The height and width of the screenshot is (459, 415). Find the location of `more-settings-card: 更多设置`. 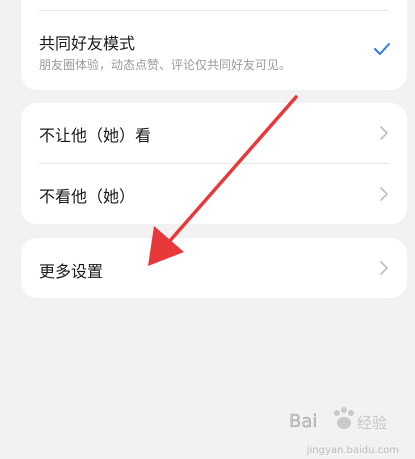

more-settings-card: 更多设置 is located at coordinates (214, 268).